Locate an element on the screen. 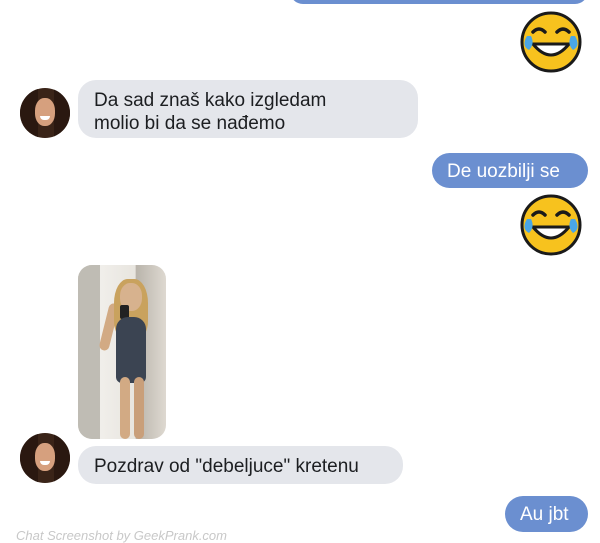 The image size is (600, 543). photo-attachment is located at coordinates (122, 352).